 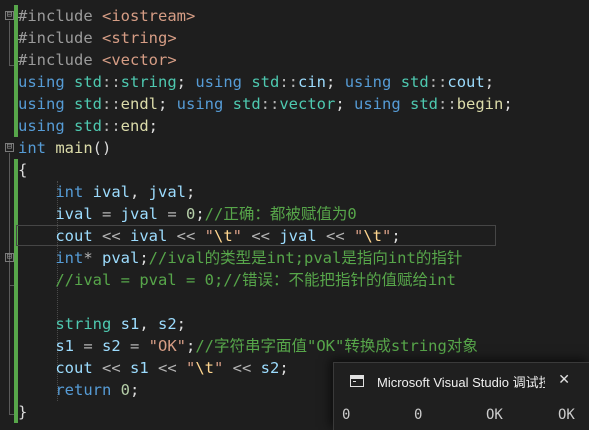 What do you see at coordinates (23, 170) in the screenshot?
I see `code-token: {` at bounding box center [23, 170].